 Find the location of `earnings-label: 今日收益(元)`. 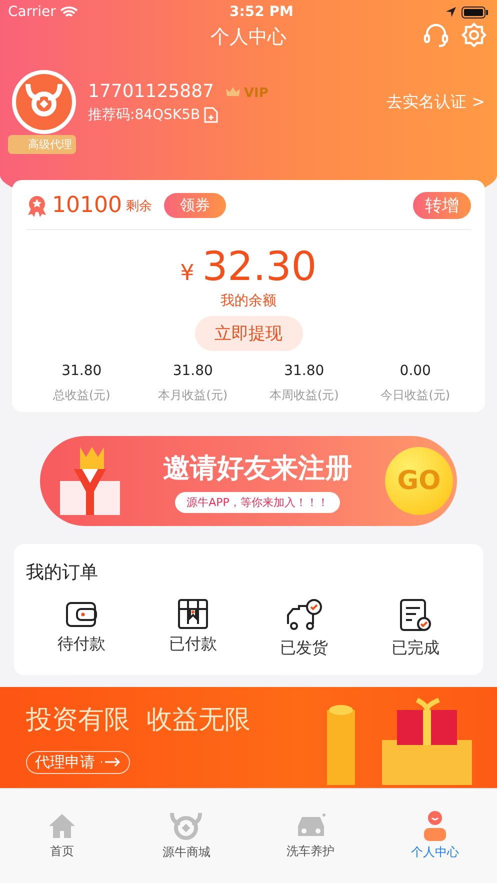

earnings-label: 今日收益(元) is located at coordinates (415, 395).